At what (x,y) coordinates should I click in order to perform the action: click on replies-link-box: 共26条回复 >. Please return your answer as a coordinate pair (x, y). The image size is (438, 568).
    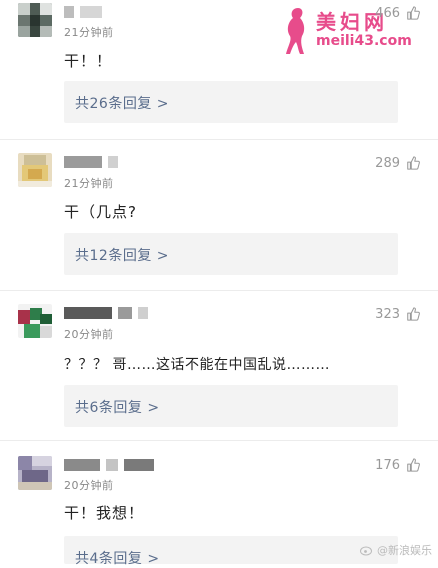
    Looking at the image, I should click on (231, 102).